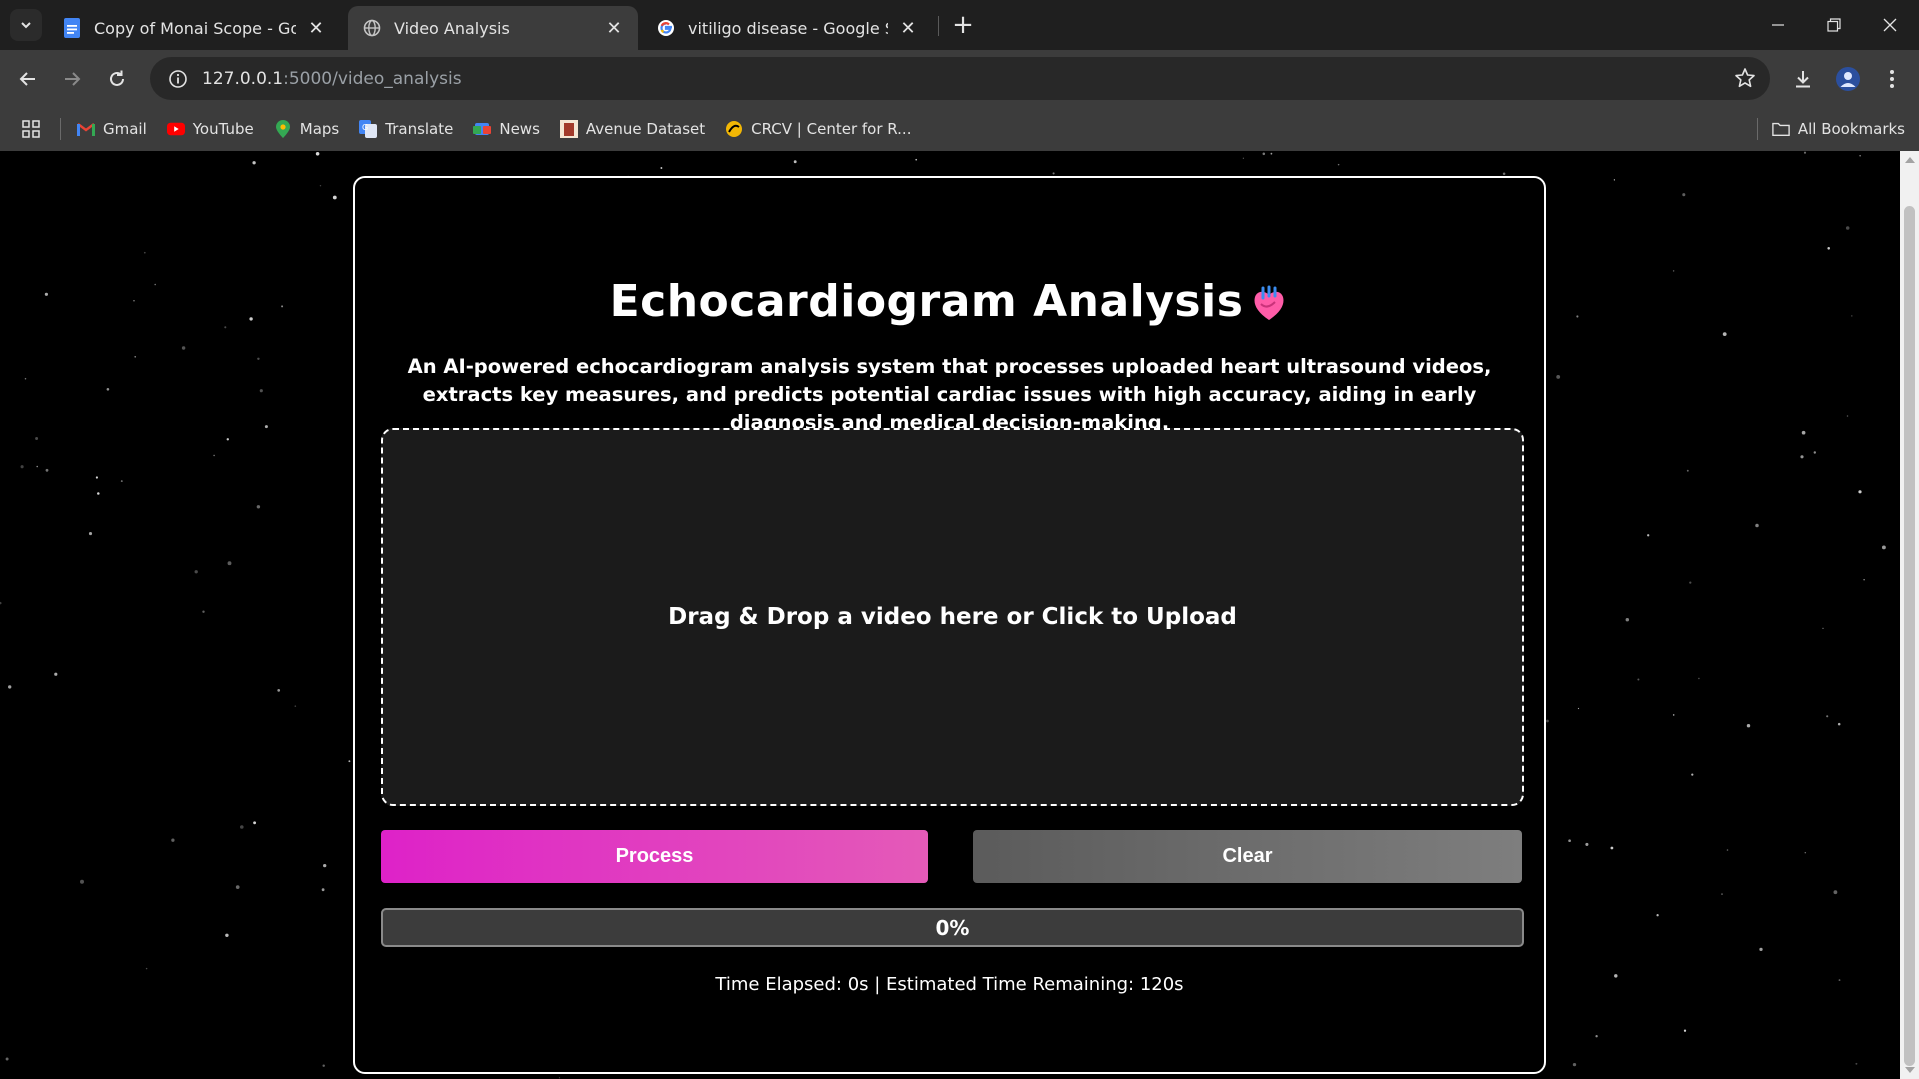  I want to click on tab-separator, so click(938, 26).